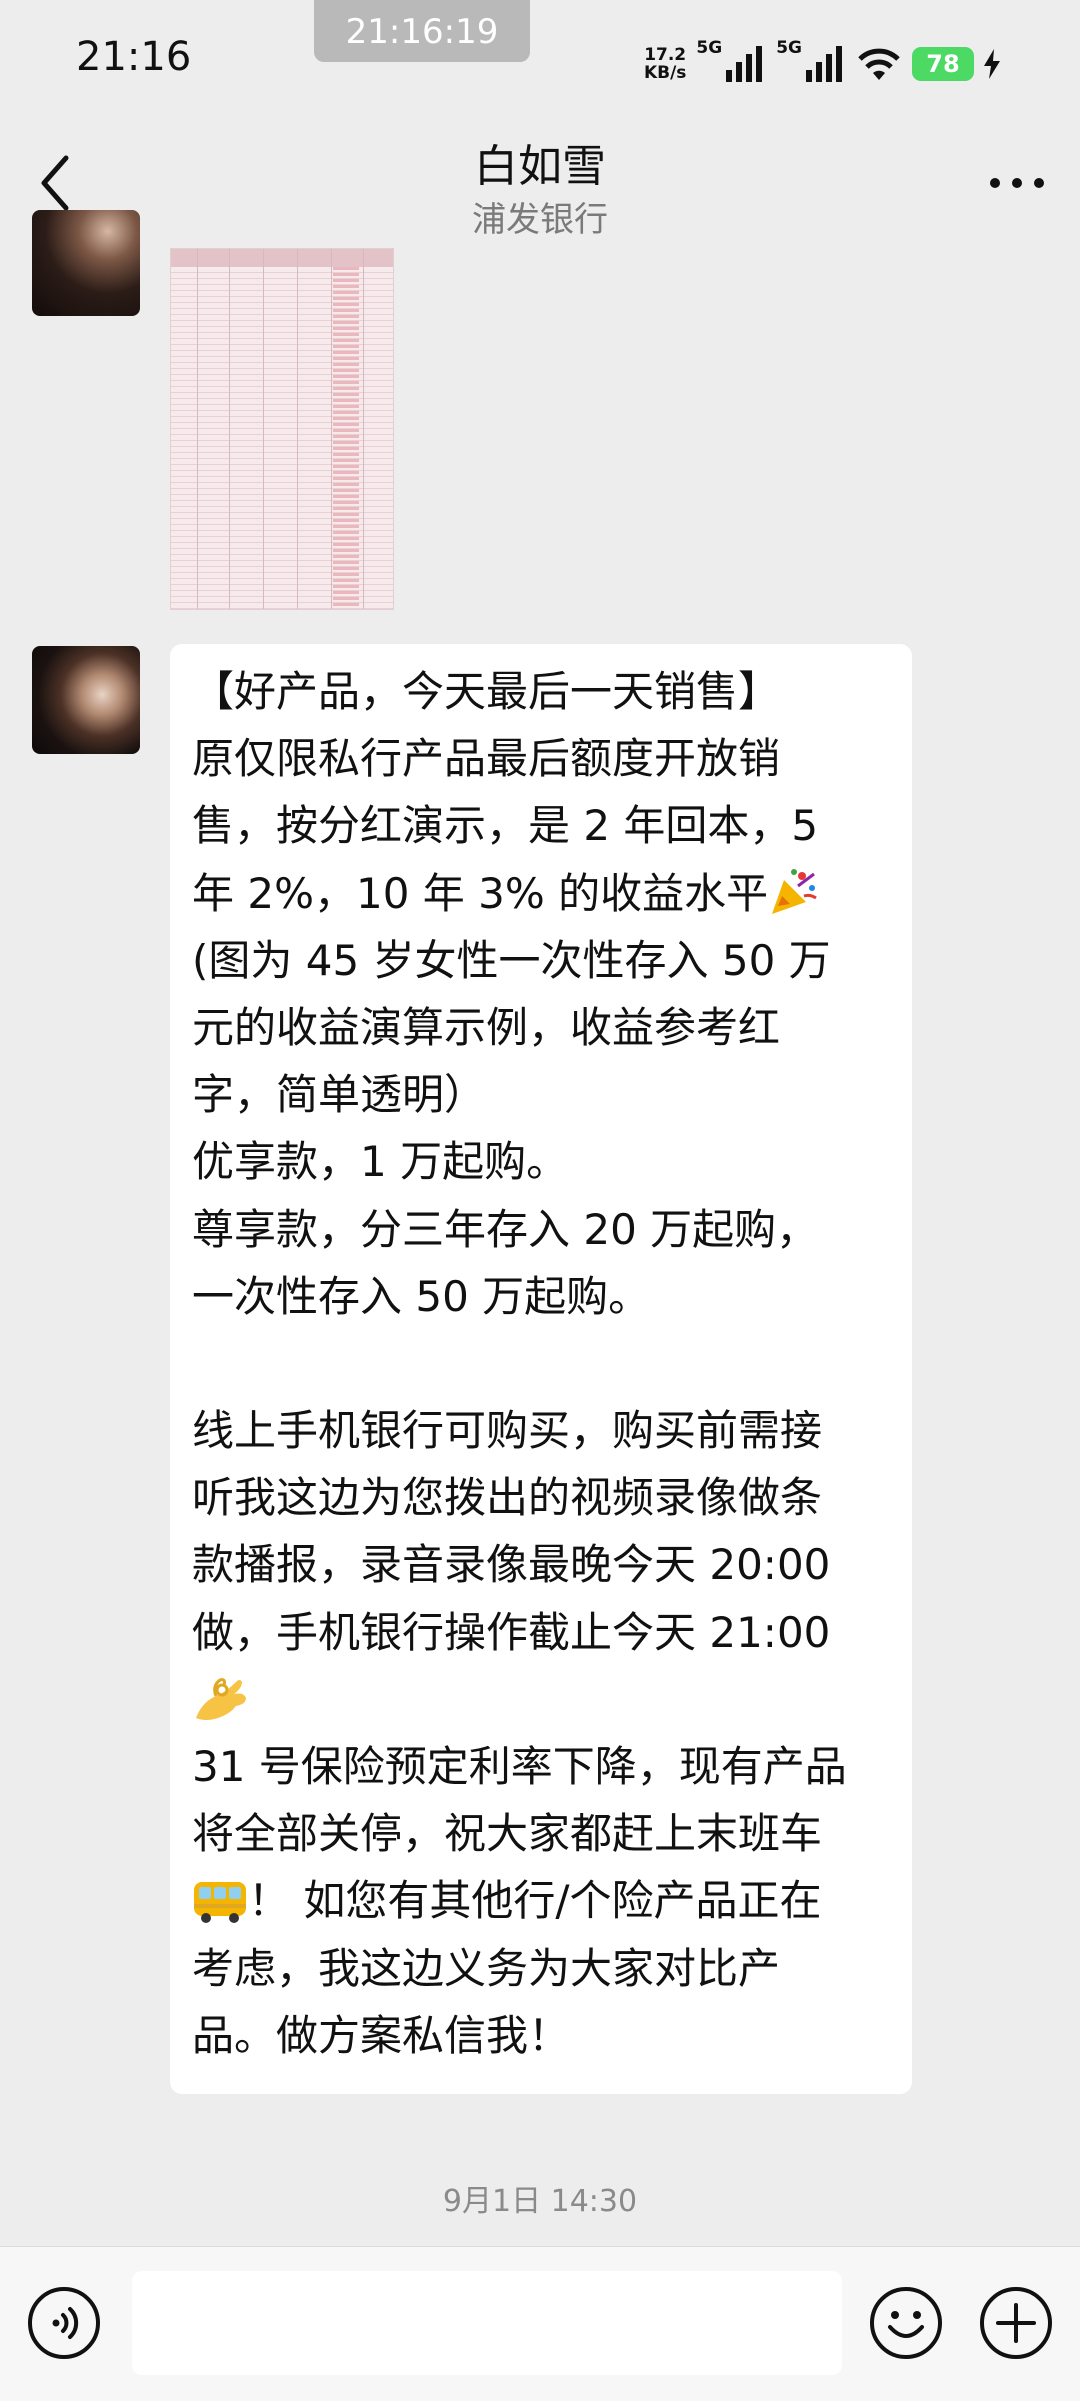 The height and width of the screenshot is (2401, 1080). Describe the element at coordinates (540, 166) in the screenshot. I see `chat-title: 白如雪` at that location.